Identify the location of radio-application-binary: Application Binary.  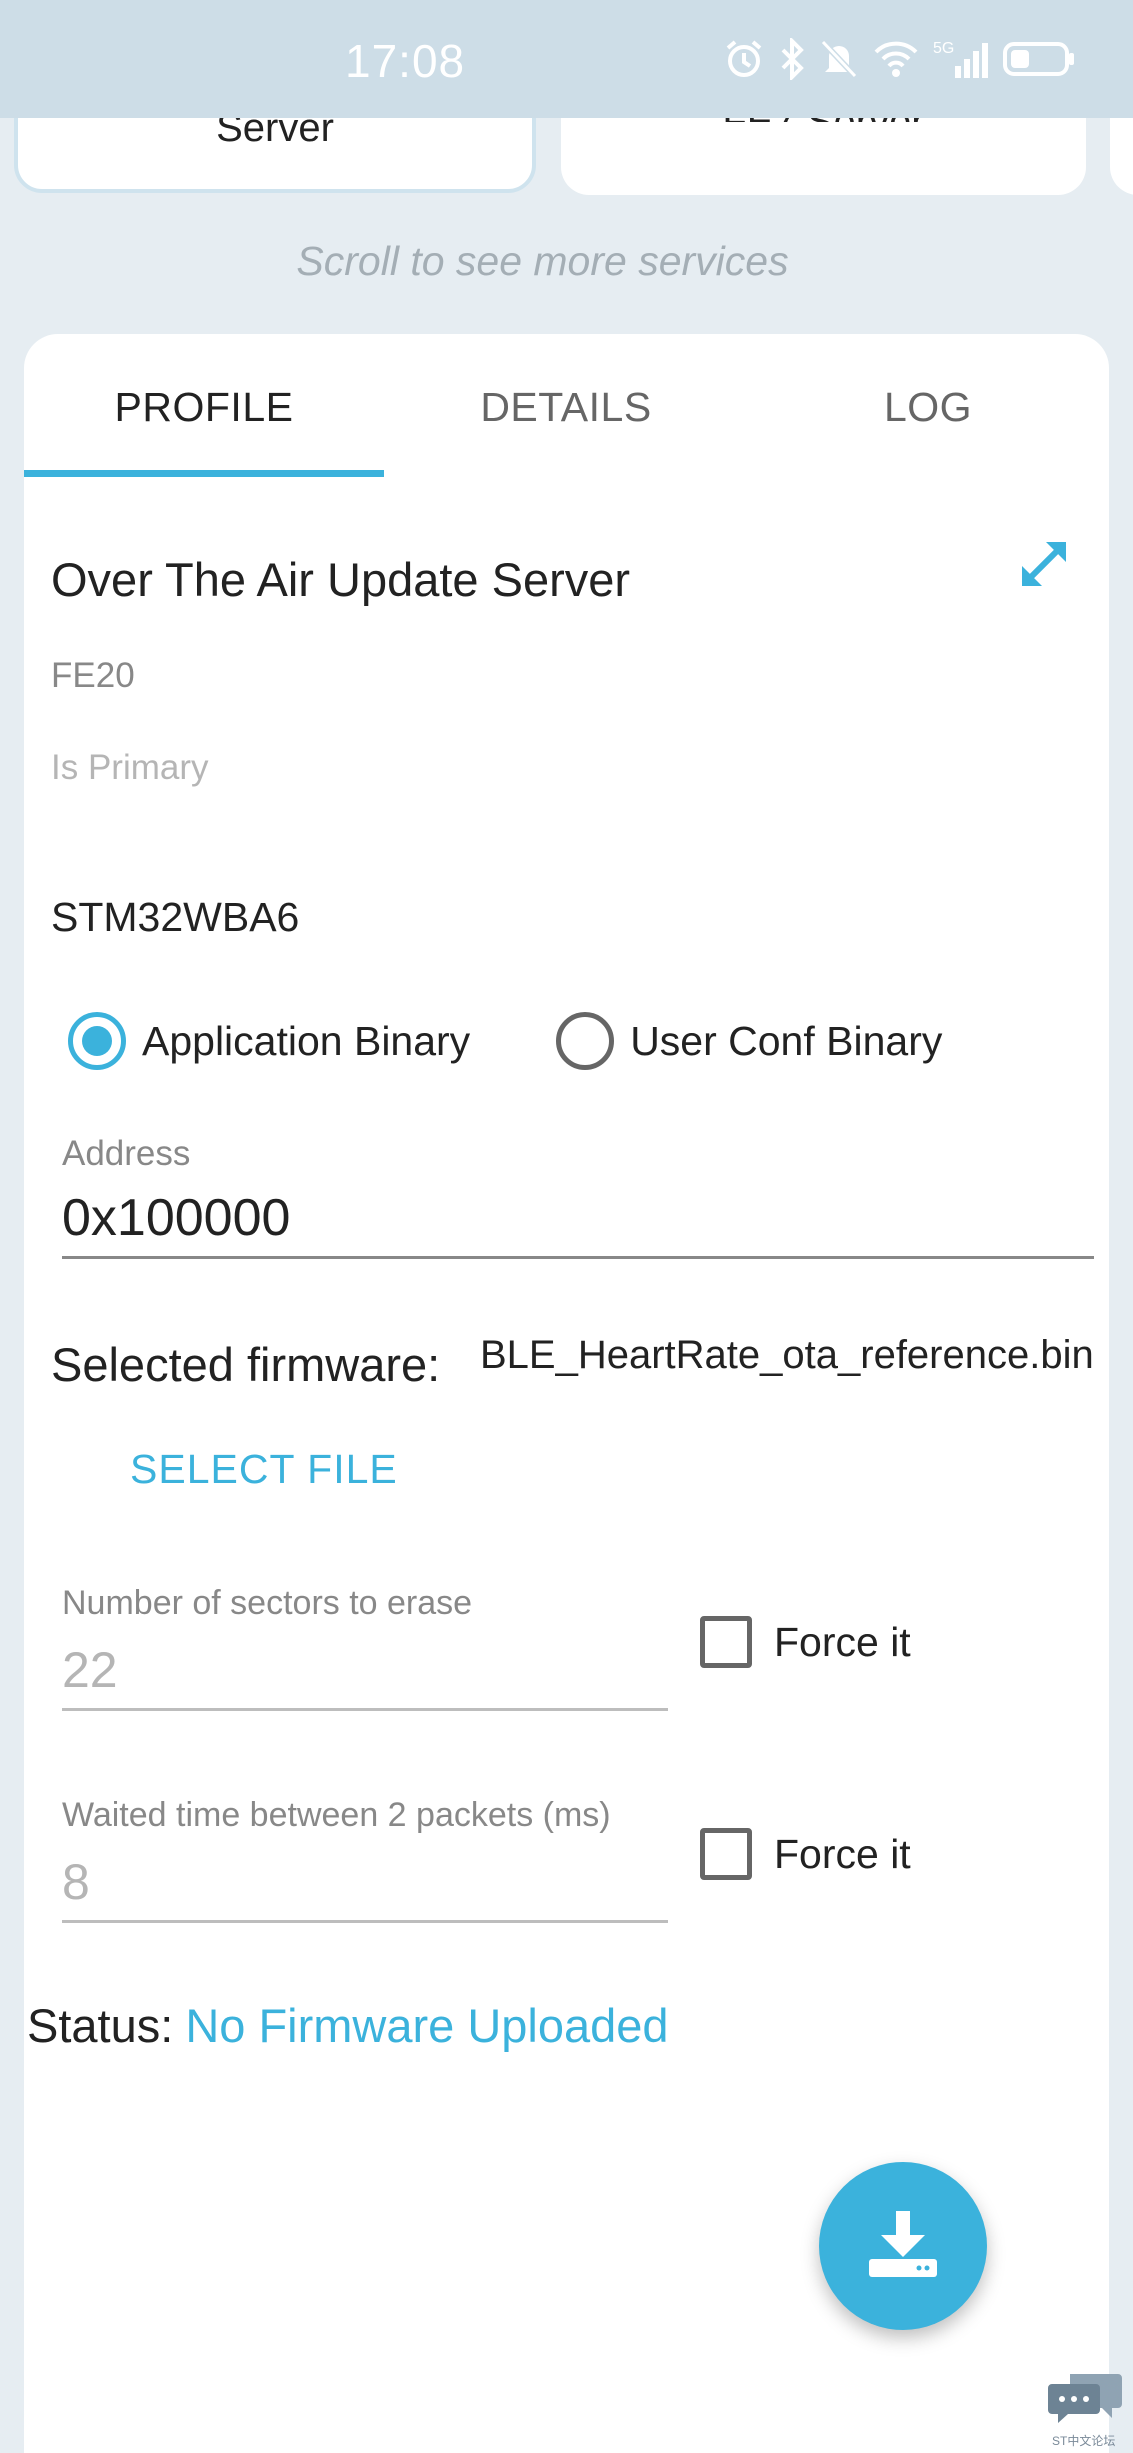
(269, 1041).